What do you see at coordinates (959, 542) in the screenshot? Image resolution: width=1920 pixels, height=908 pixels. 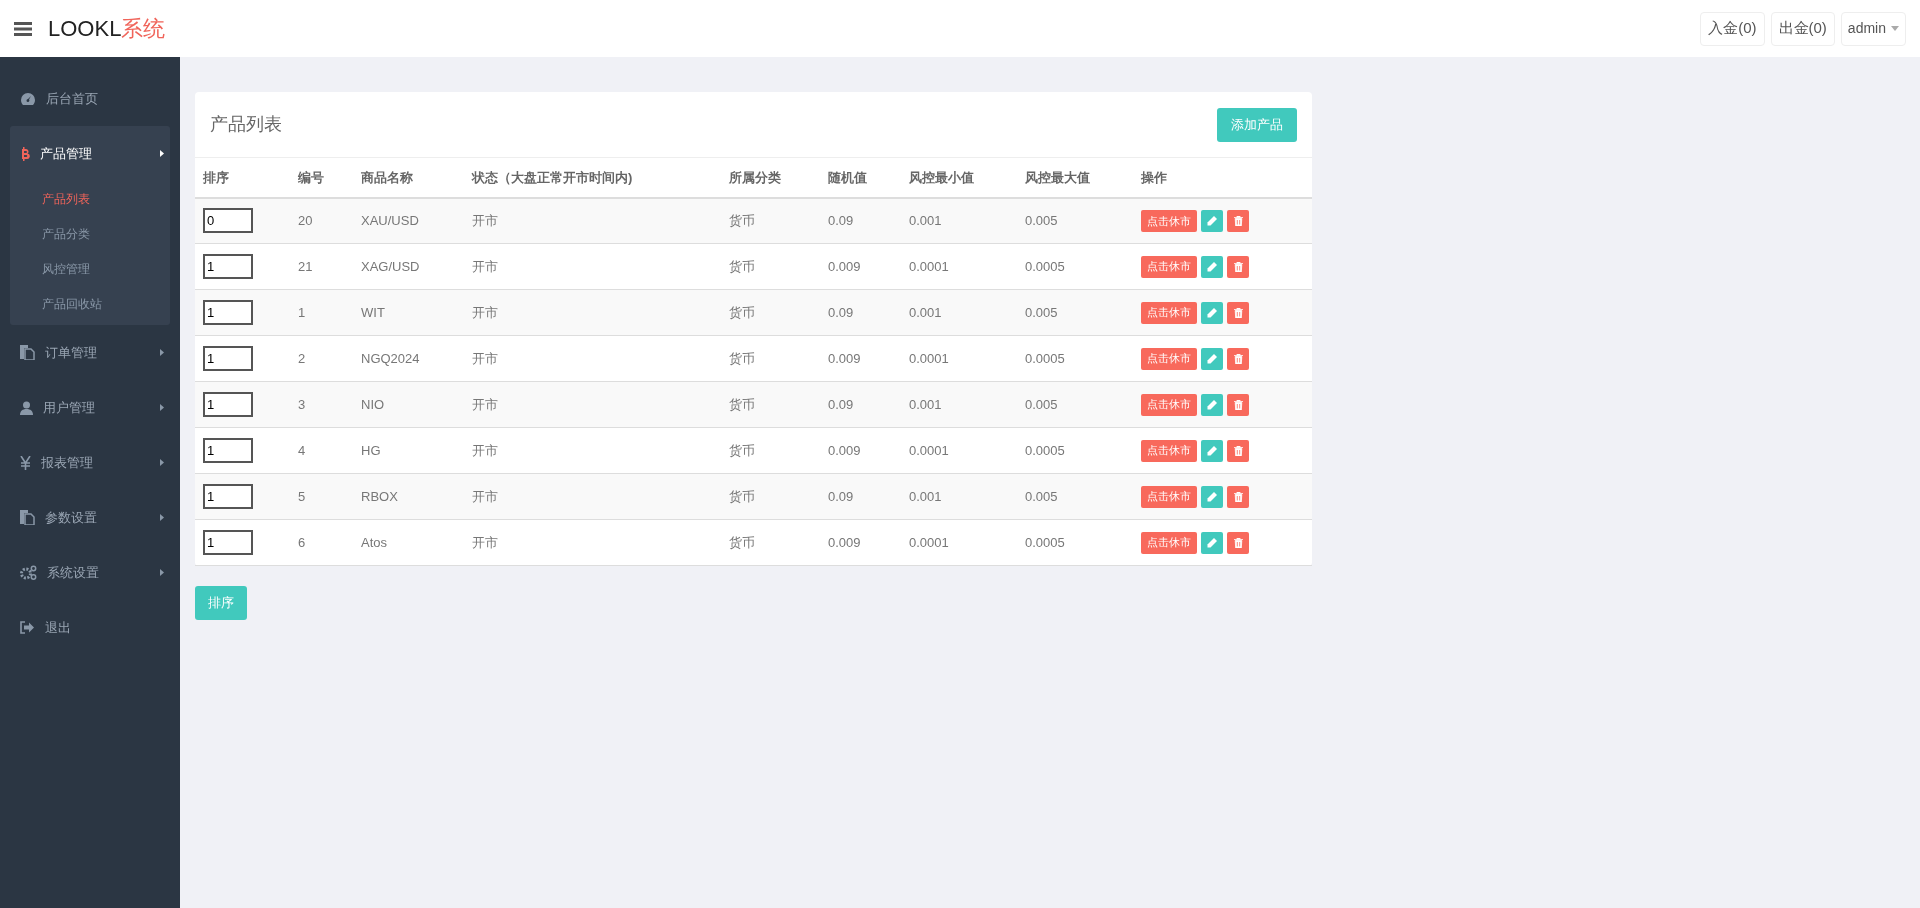 I see `table-cell: 0.0001` at bounding box center [959, 542].